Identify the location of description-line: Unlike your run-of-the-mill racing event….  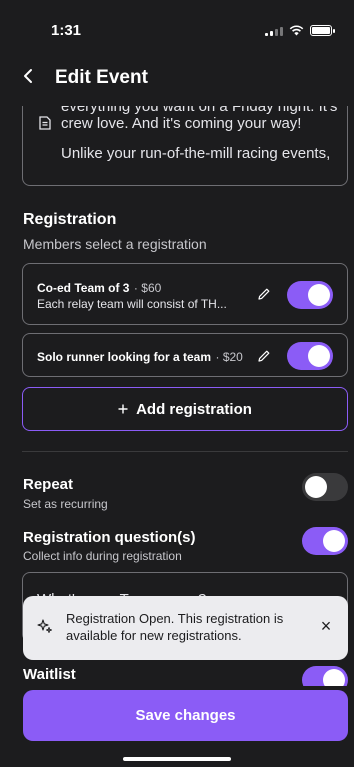
(196, 153).